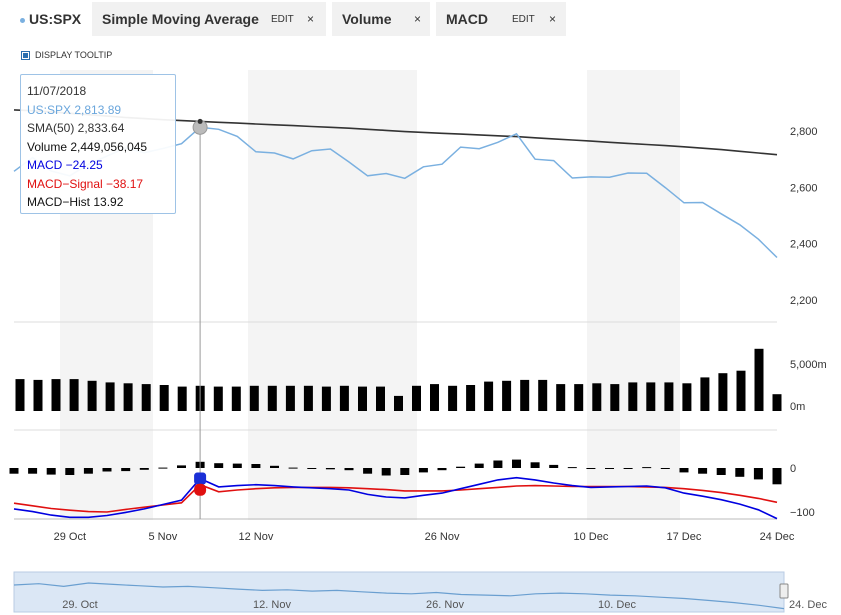 The width and height of the screenshot is (841, 615). Describe the element at coordinates (442, 537) in the screenshot. I see `x-axis-label: 26 Nov` at that location.